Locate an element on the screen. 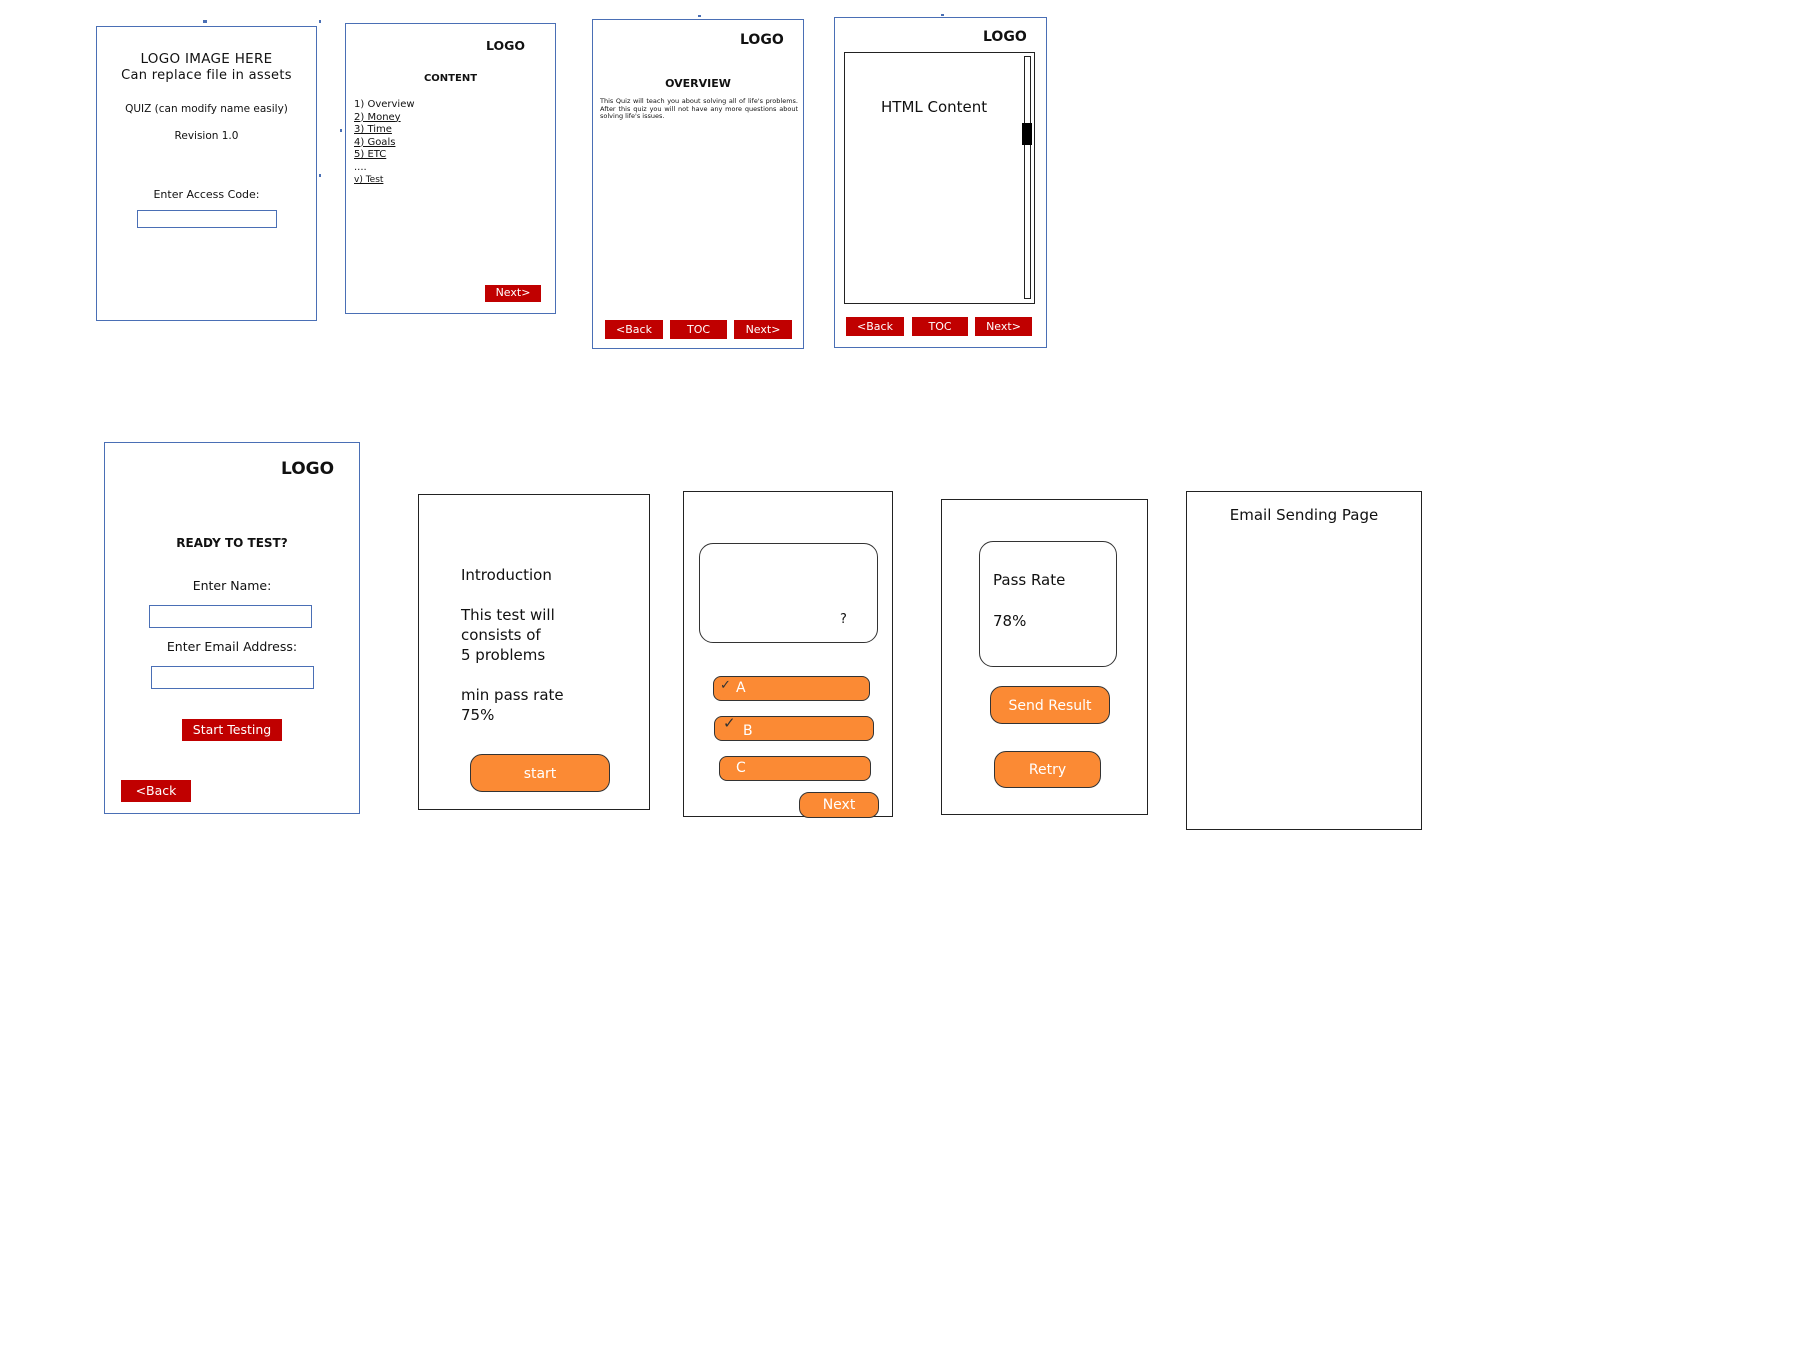 Image resolution: width=1802 pixels, height=1370 pixels. pass-rate-label: min pass rate is located at coordinates (512, 695).